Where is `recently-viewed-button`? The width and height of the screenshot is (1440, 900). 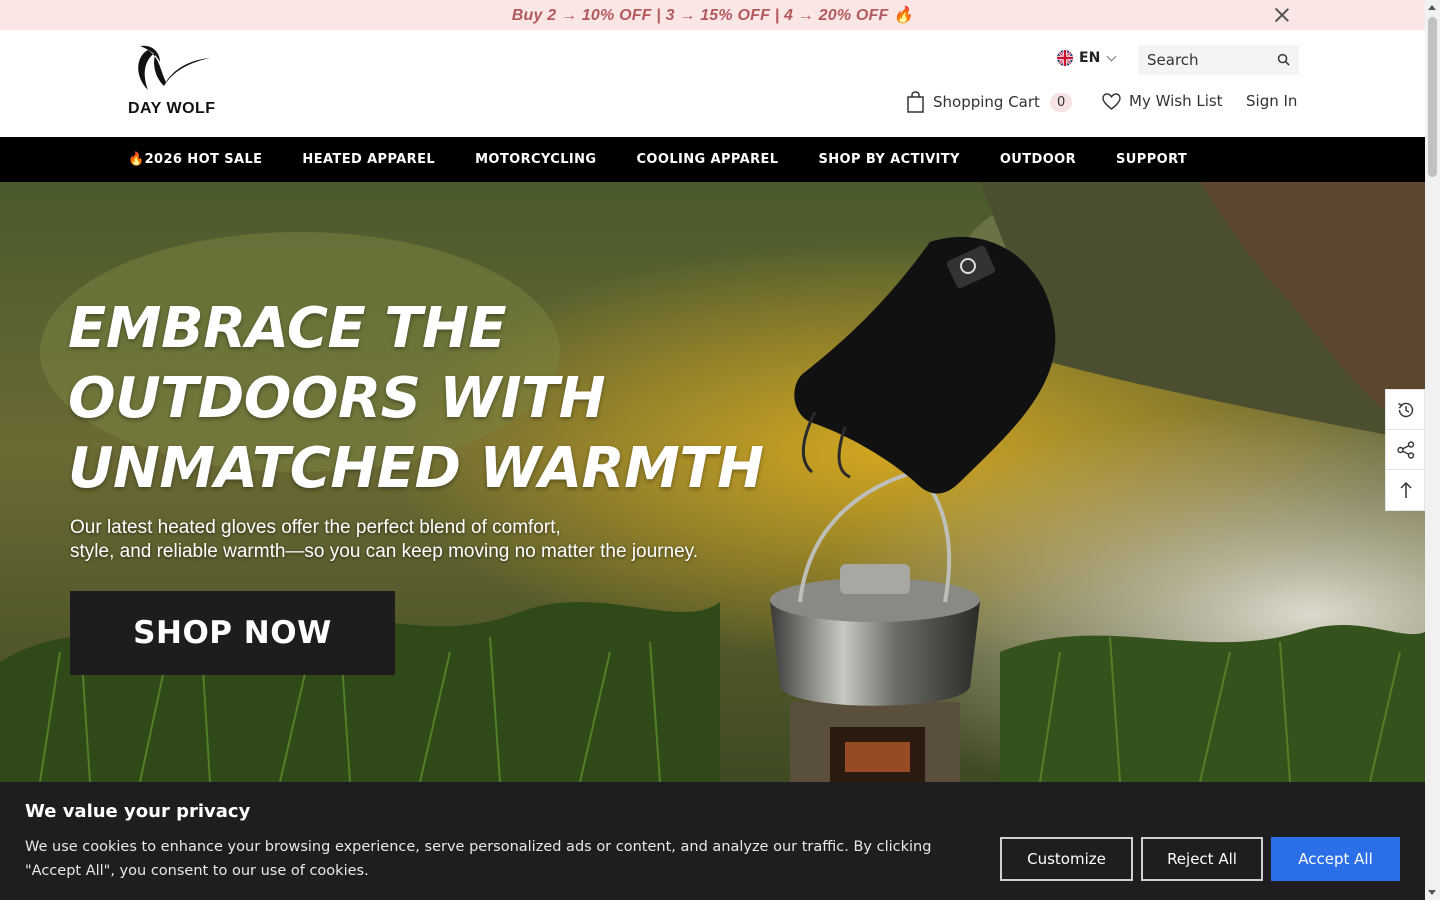 recently-viewed-button is located at coordinates (1406, 410).